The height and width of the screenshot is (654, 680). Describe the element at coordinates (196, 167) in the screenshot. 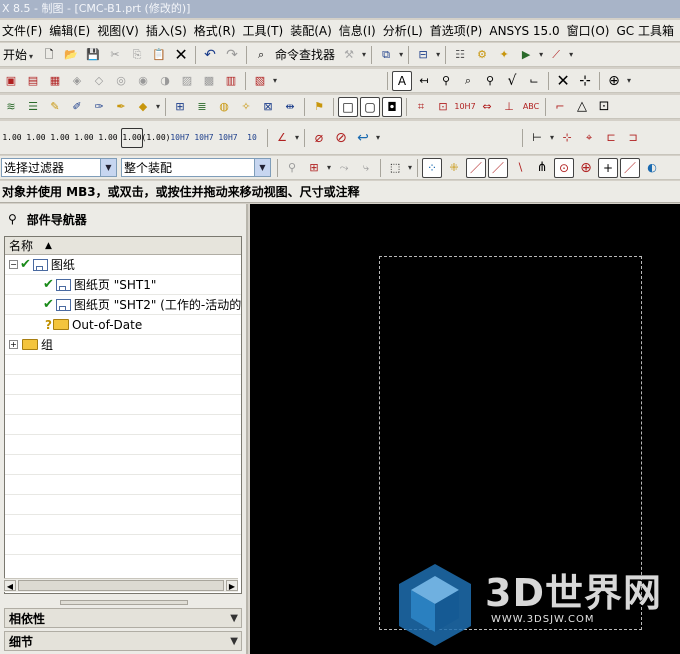

I see `selection-scope-dropdown: 整个装配 ▼` at that location.